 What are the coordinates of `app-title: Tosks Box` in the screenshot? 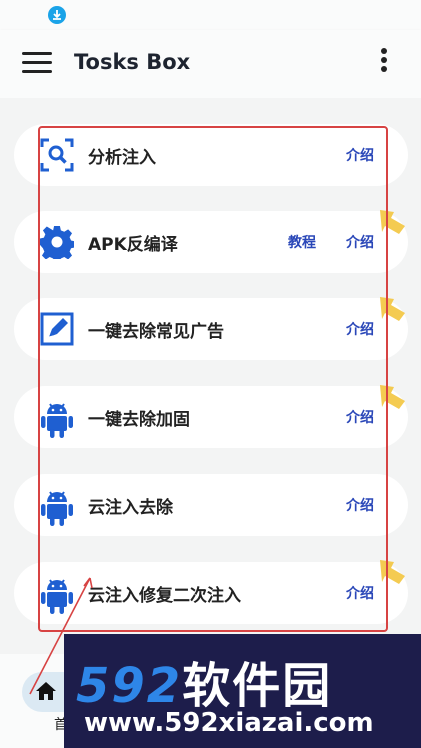 It's located at (132, 62).